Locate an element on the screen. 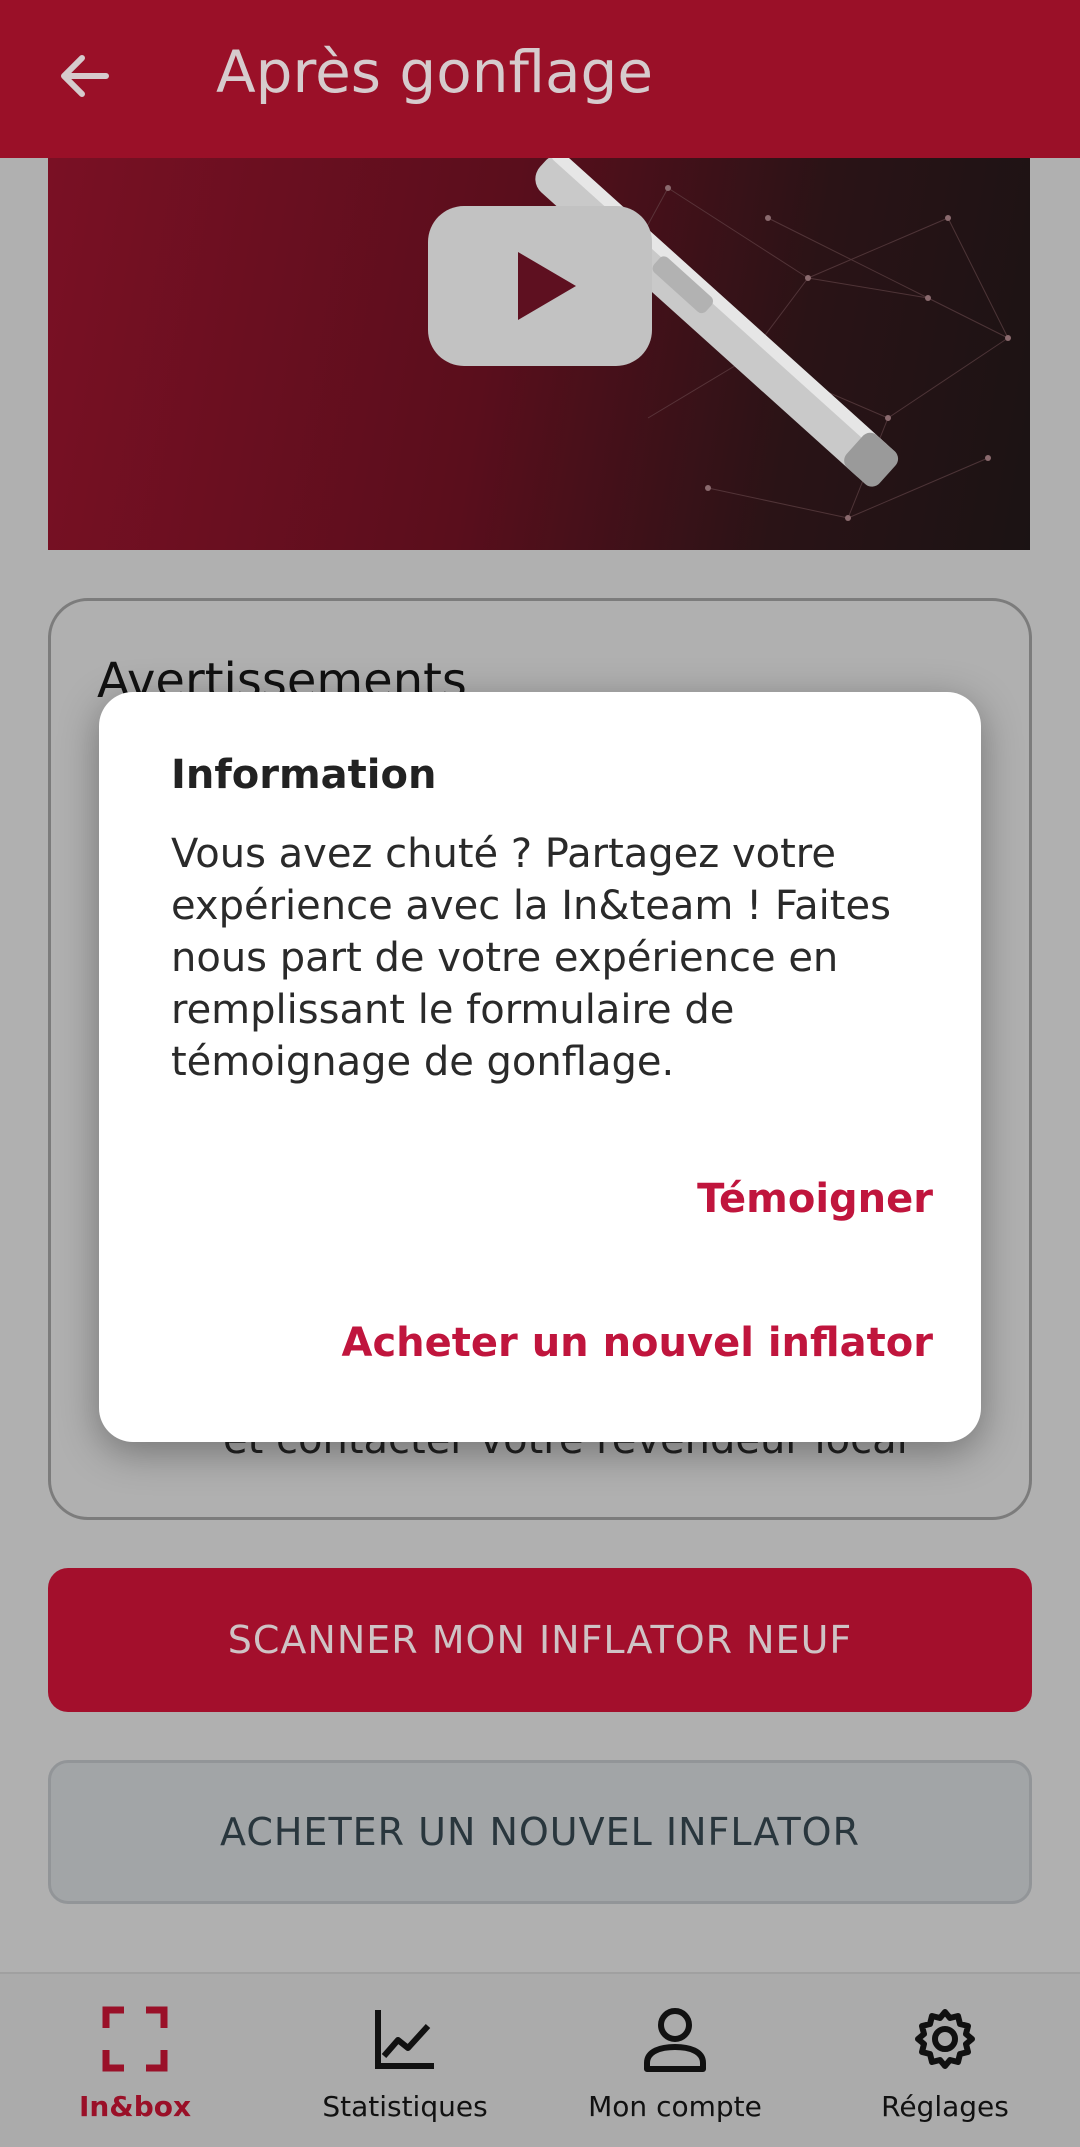  buy-new-inflator-button: Acheter un nouvel inflator is located at coordinates (637, 1343).